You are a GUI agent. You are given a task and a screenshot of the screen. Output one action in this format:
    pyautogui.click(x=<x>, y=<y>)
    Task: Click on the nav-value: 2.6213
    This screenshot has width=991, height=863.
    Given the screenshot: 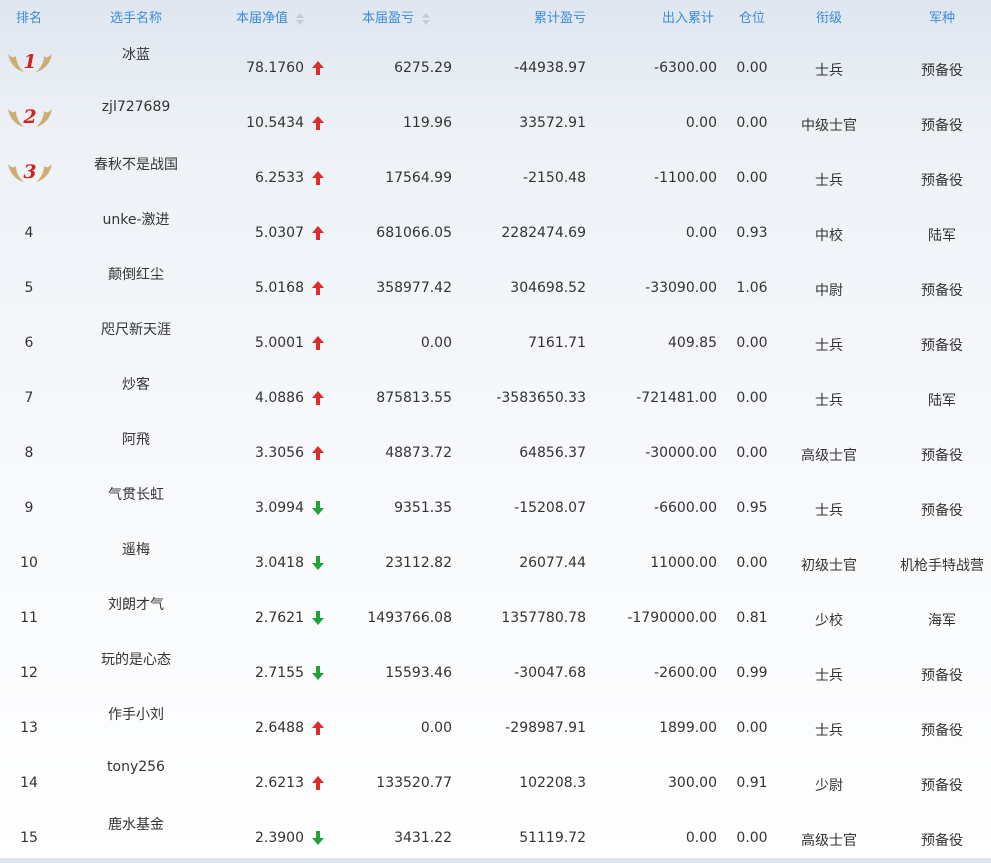 What is the action you would take?
    pyautogui.click(x=279, y=783)
    